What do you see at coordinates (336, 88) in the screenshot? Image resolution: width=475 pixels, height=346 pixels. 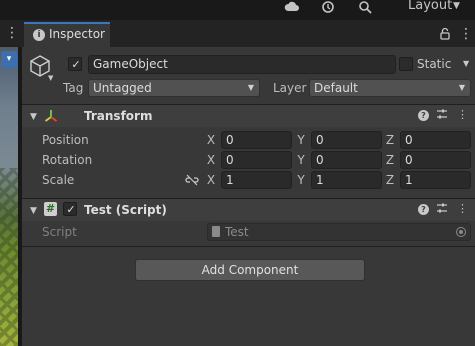 I see `layer-value: Default` at bounding box center [336, 88].